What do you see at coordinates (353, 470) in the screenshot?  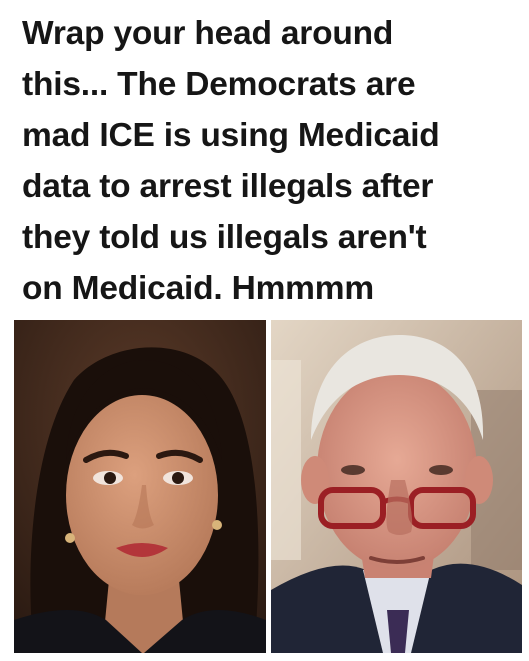 I see `left-eye-man` at bounding box center [353, 470].